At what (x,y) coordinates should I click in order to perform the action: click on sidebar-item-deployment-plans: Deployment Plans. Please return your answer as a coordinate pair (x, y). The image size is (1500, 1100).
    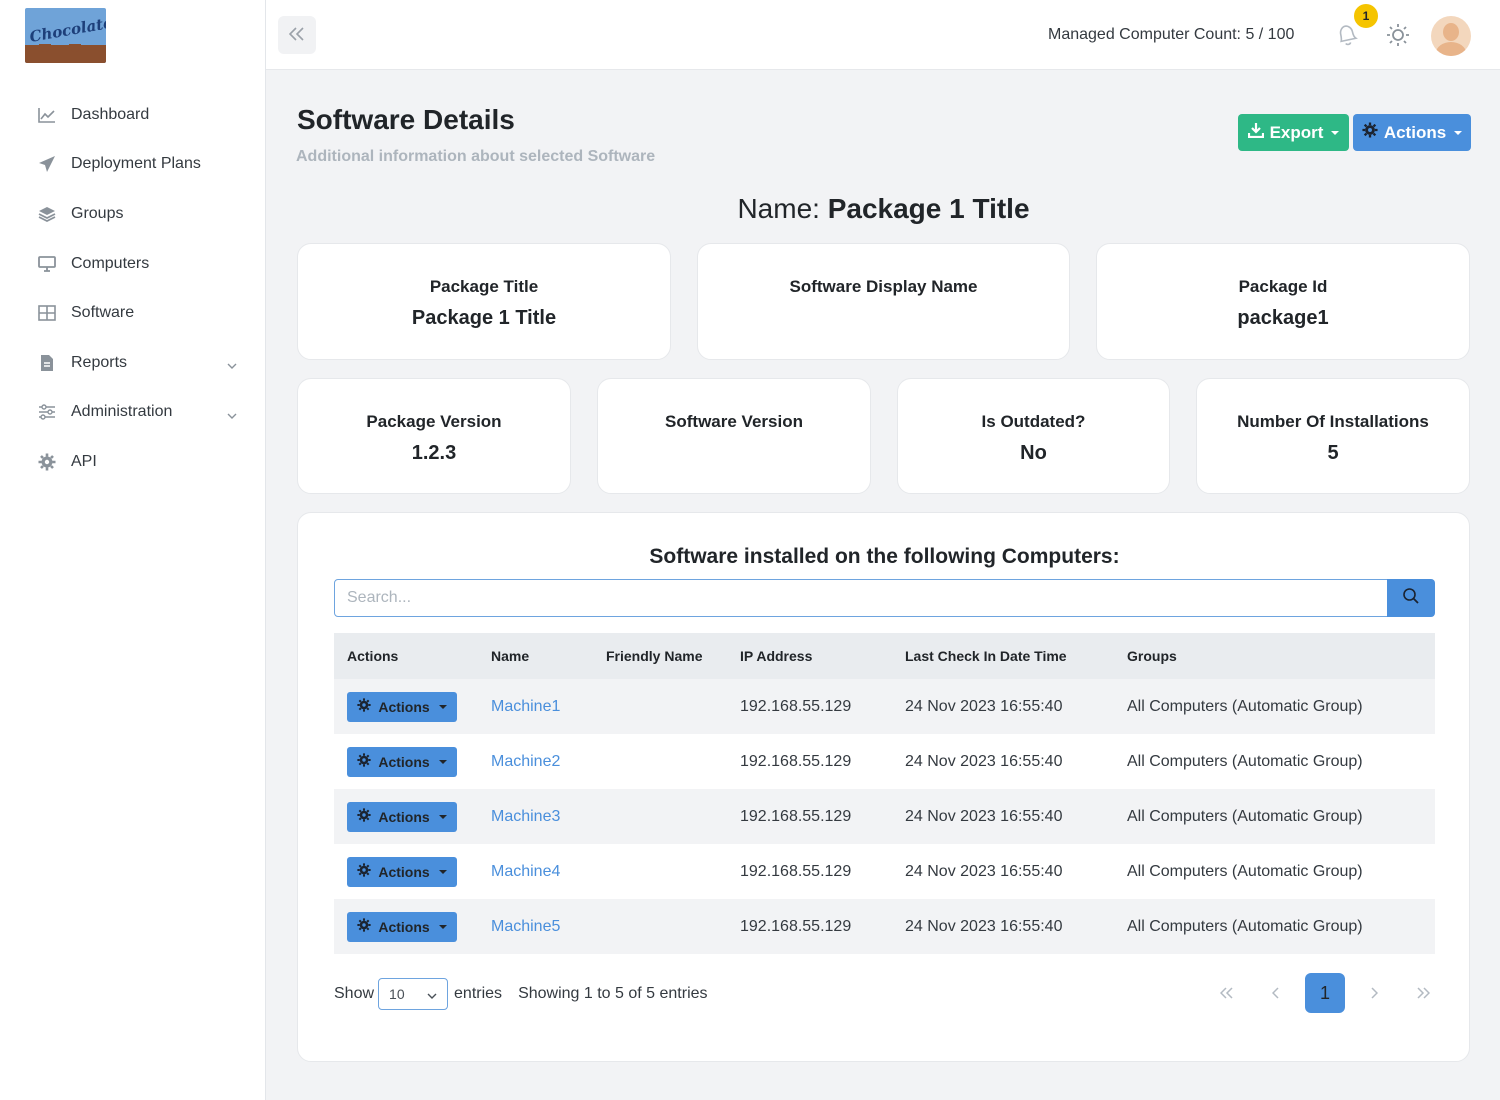
    Looking at the image, I should click on (132, 165).